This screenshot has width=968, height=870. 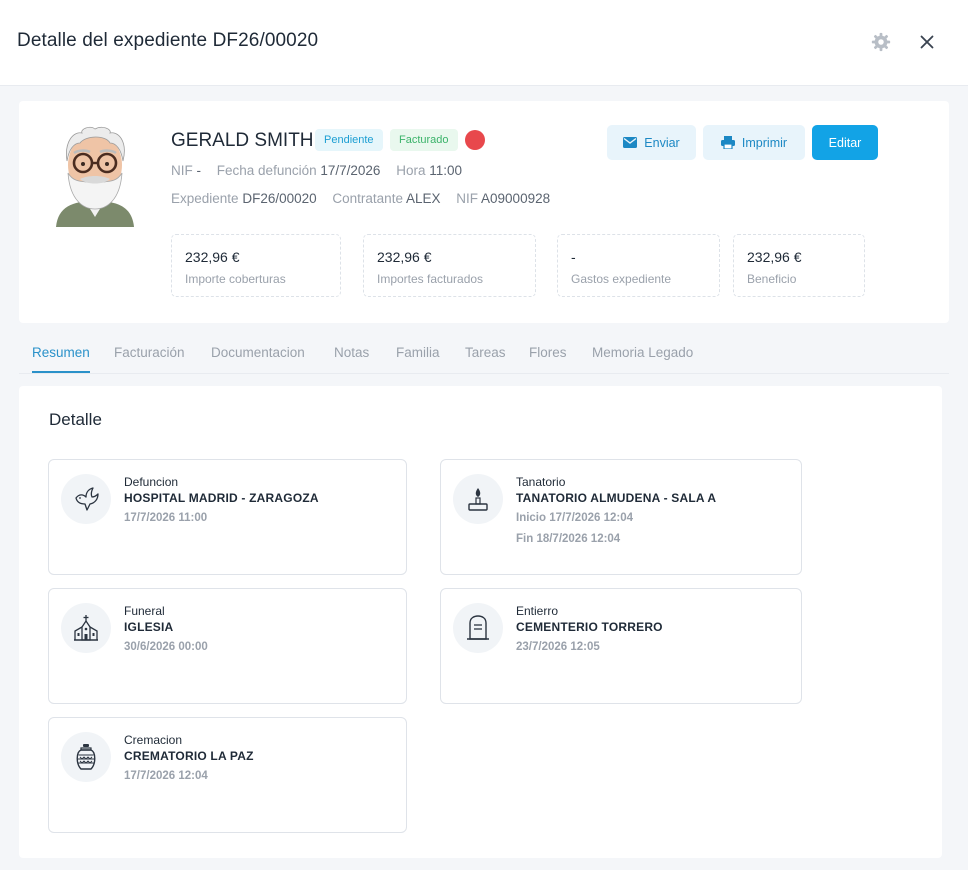 I want to click on event-date: 30/6/2026 00:00, so click(x=166, y=647).